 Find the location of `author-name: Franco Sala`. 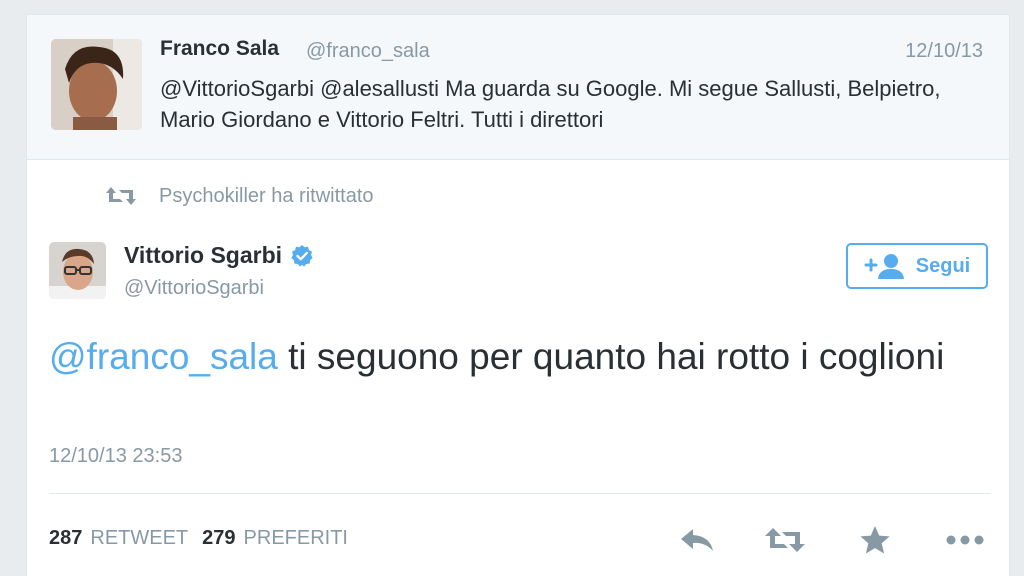

author-name: Franco Sala is located at coordinates (219, 49).